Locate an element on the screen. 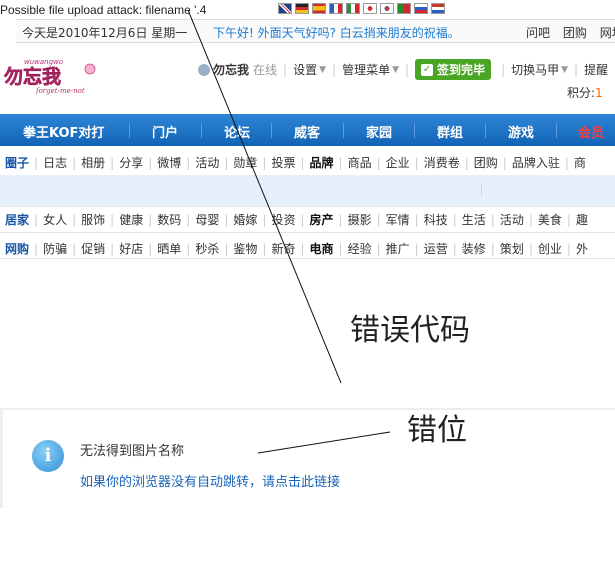 This screenshot has width=615, height=568. redirect-link: 如果你的浏览器没有自动跳转，请点击此链接 is located at coordinates (210, 480).